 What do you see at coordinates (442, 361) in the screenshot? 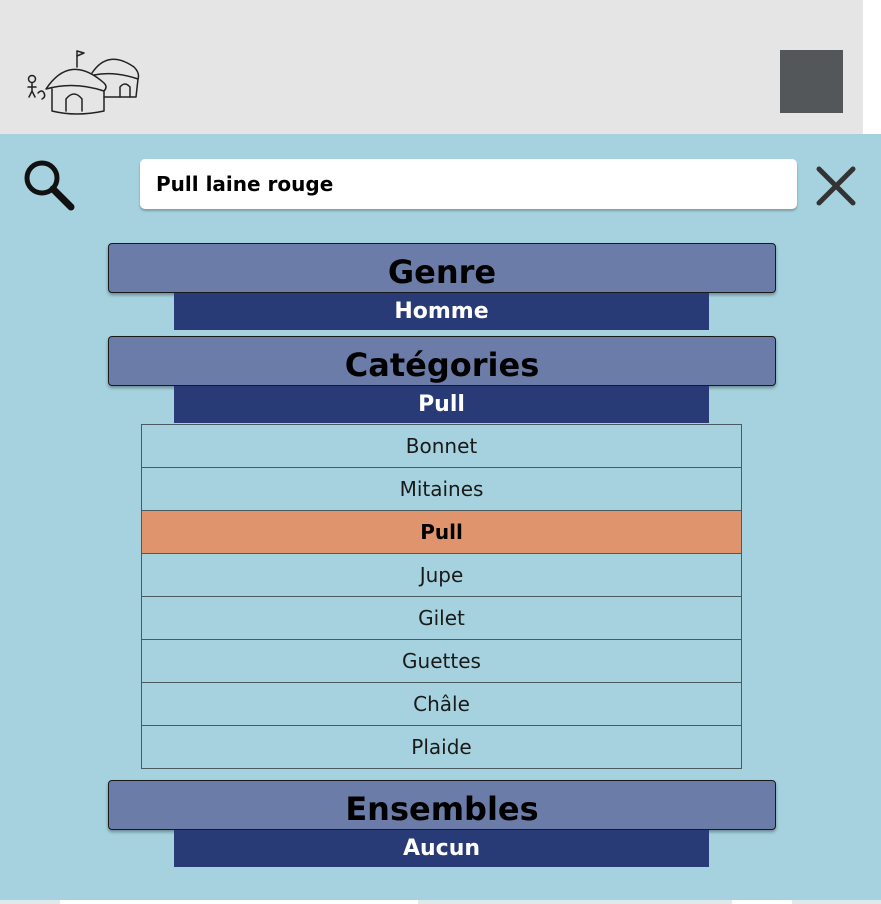
I see `categories-section-header: Catégories` at bounding box center [442, 361].